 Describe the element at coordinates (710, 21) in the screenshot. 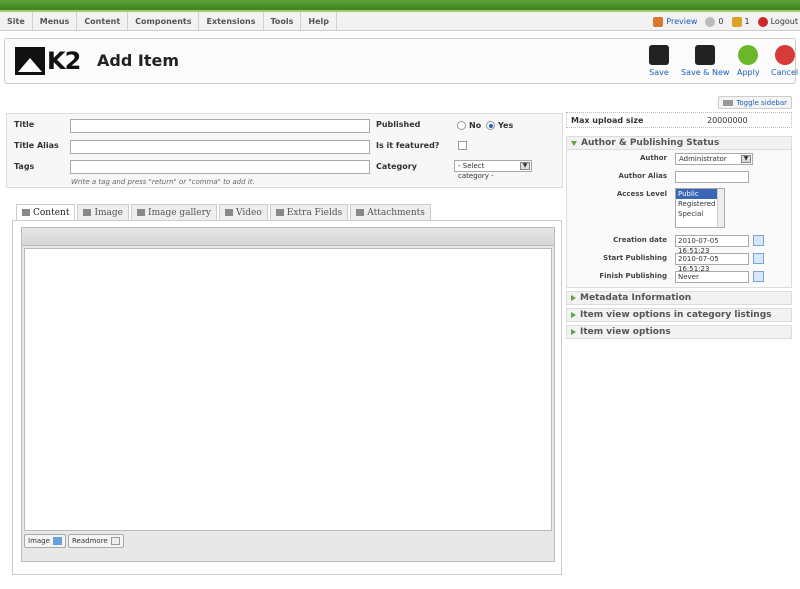

I see `messages-icon` at that location.